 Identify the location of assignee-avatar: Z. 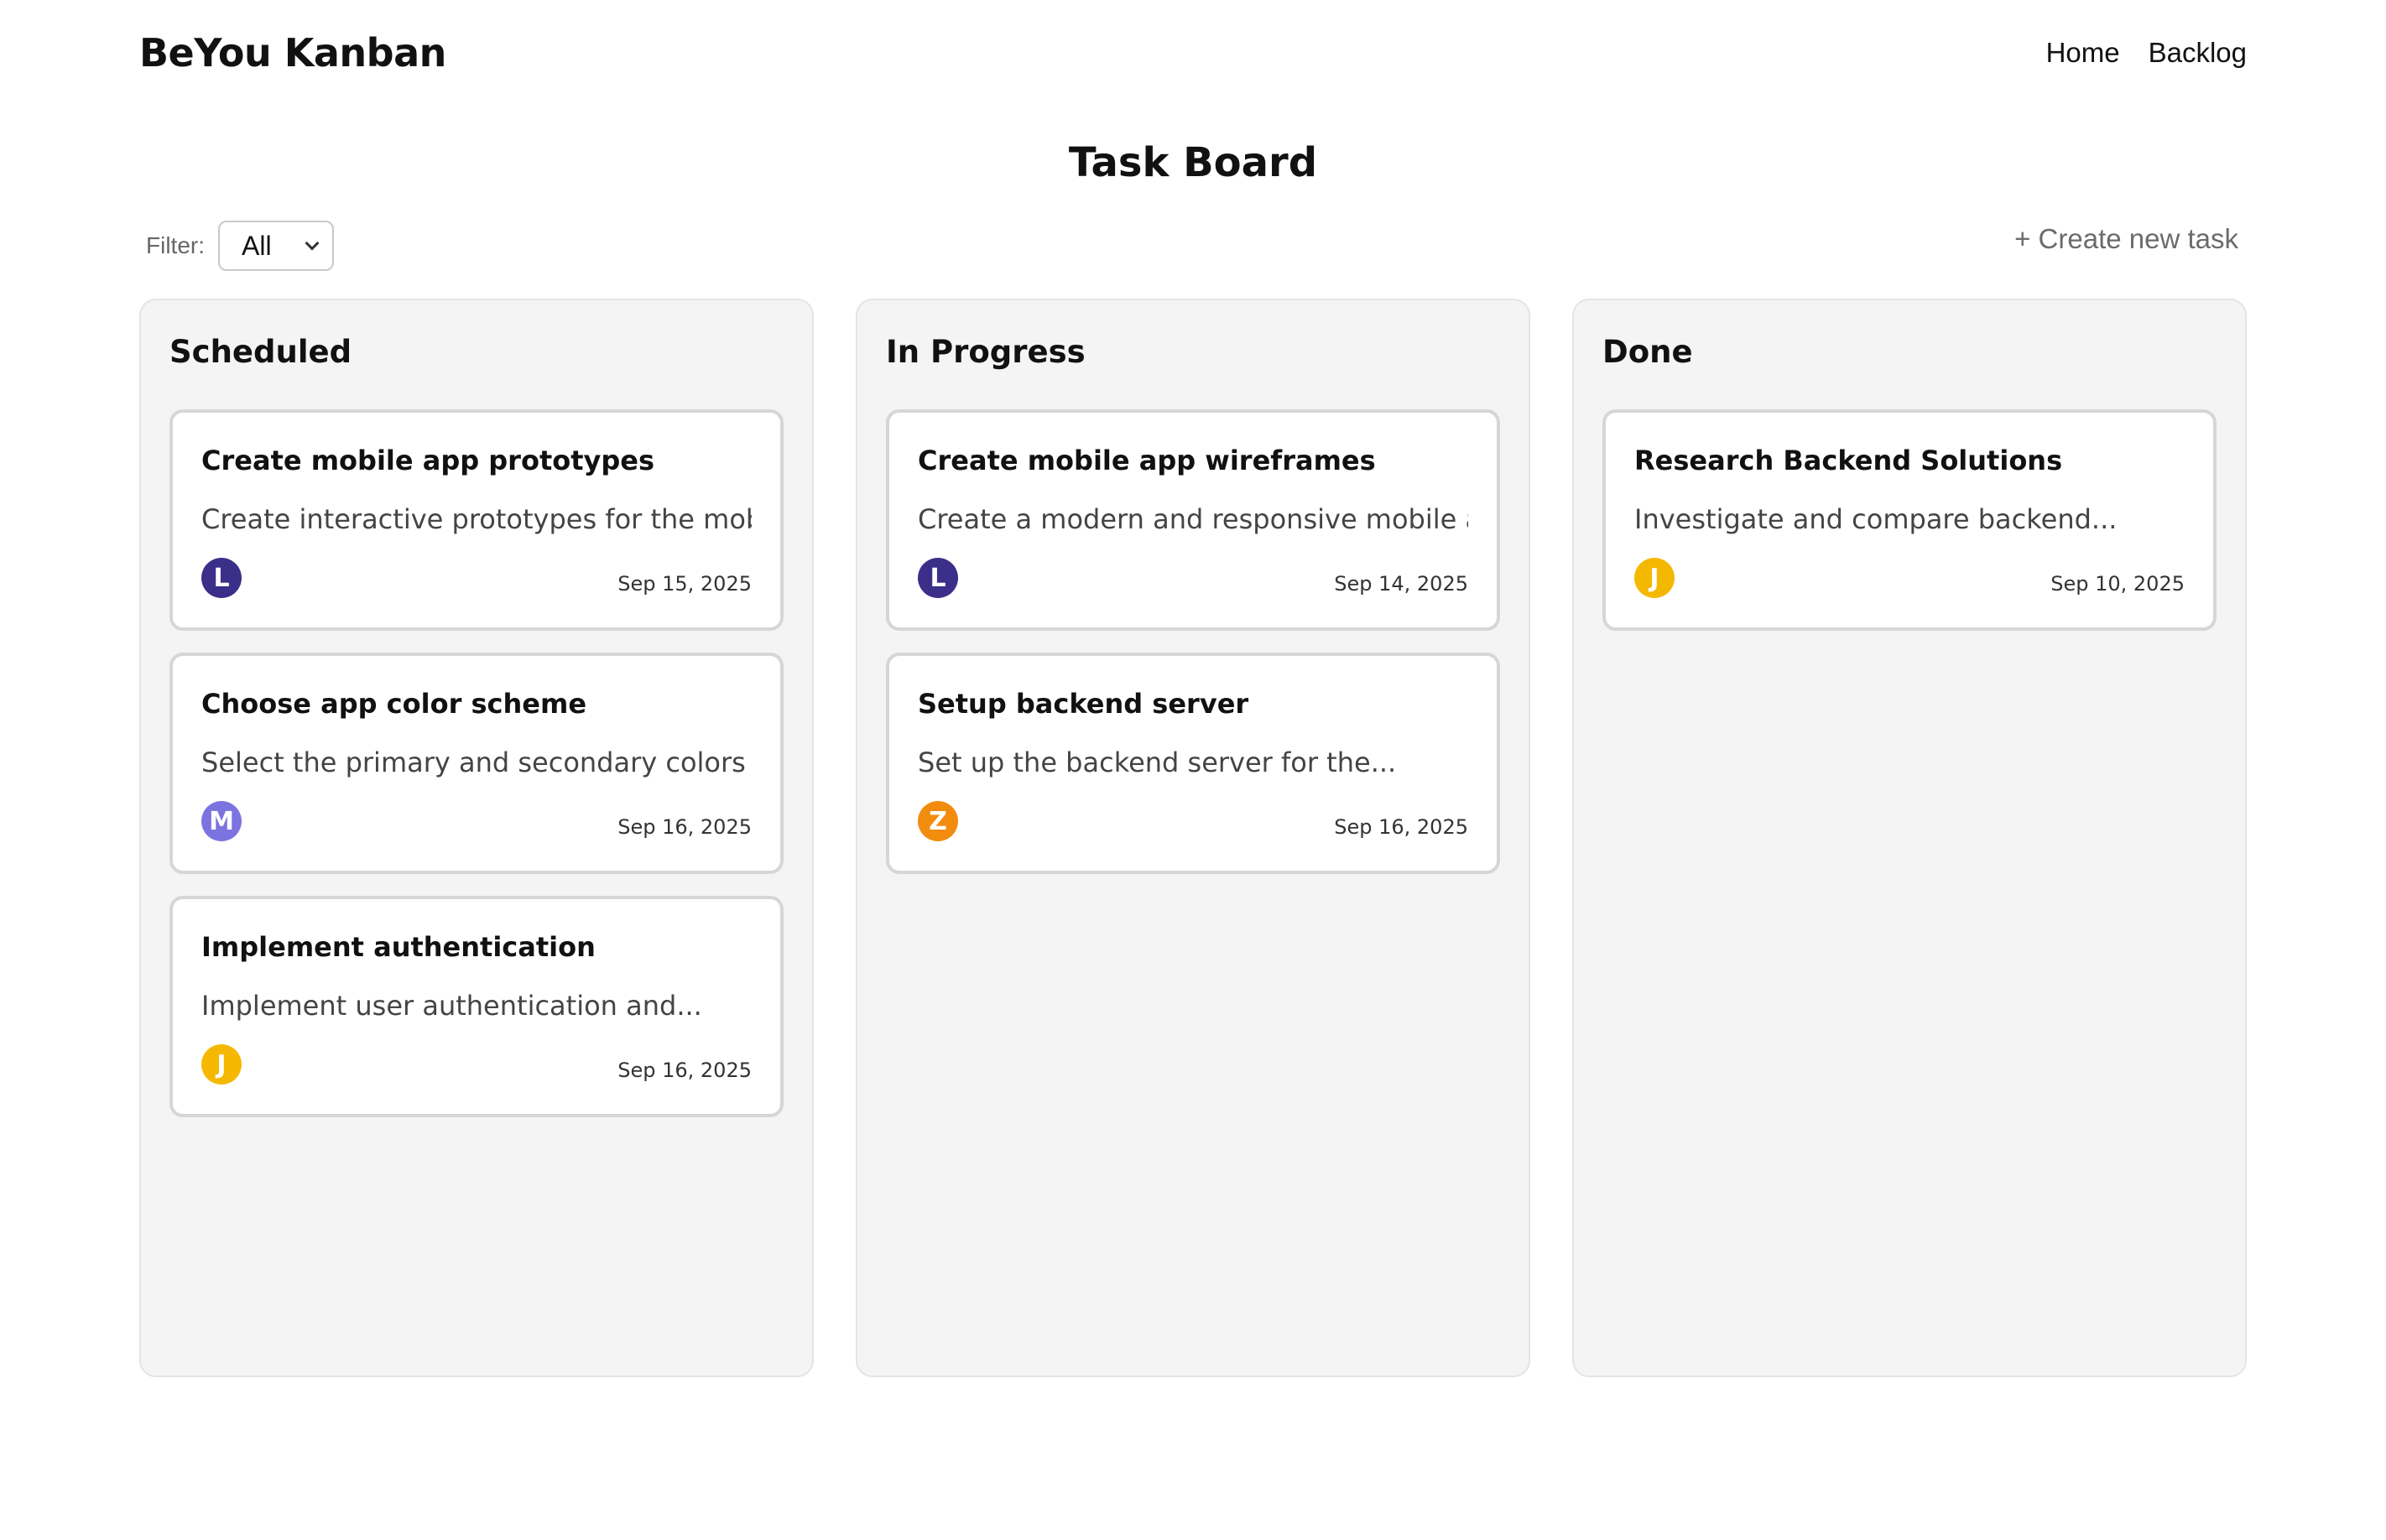
(938, 821).